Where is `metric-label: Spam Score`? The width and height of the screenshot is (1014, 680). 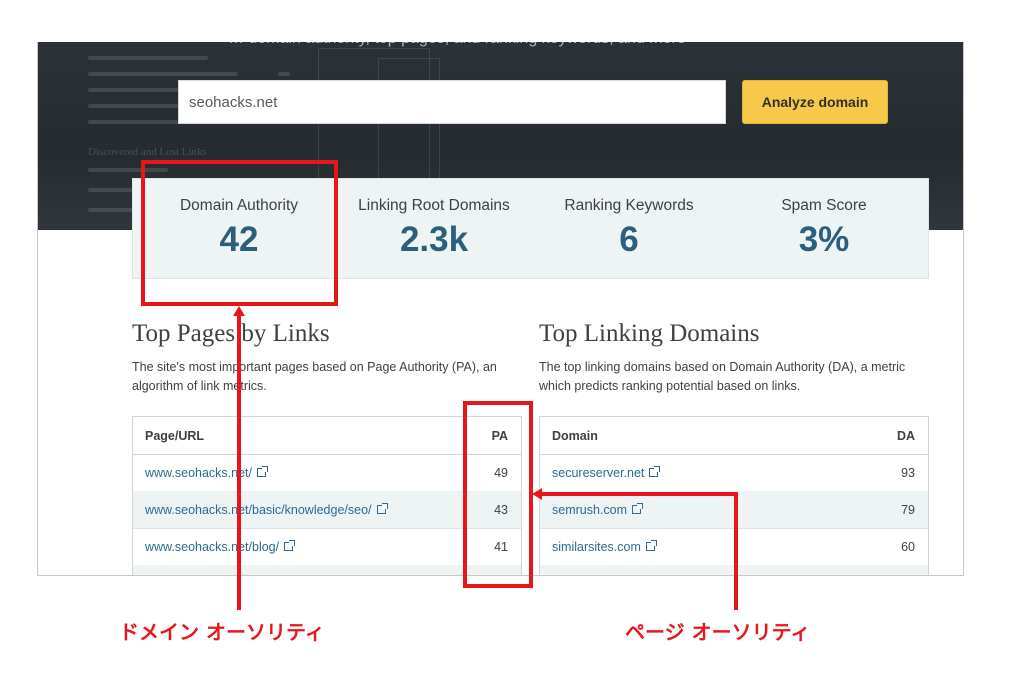
metric-label: Spam Score is located at coordinates (824, 205).